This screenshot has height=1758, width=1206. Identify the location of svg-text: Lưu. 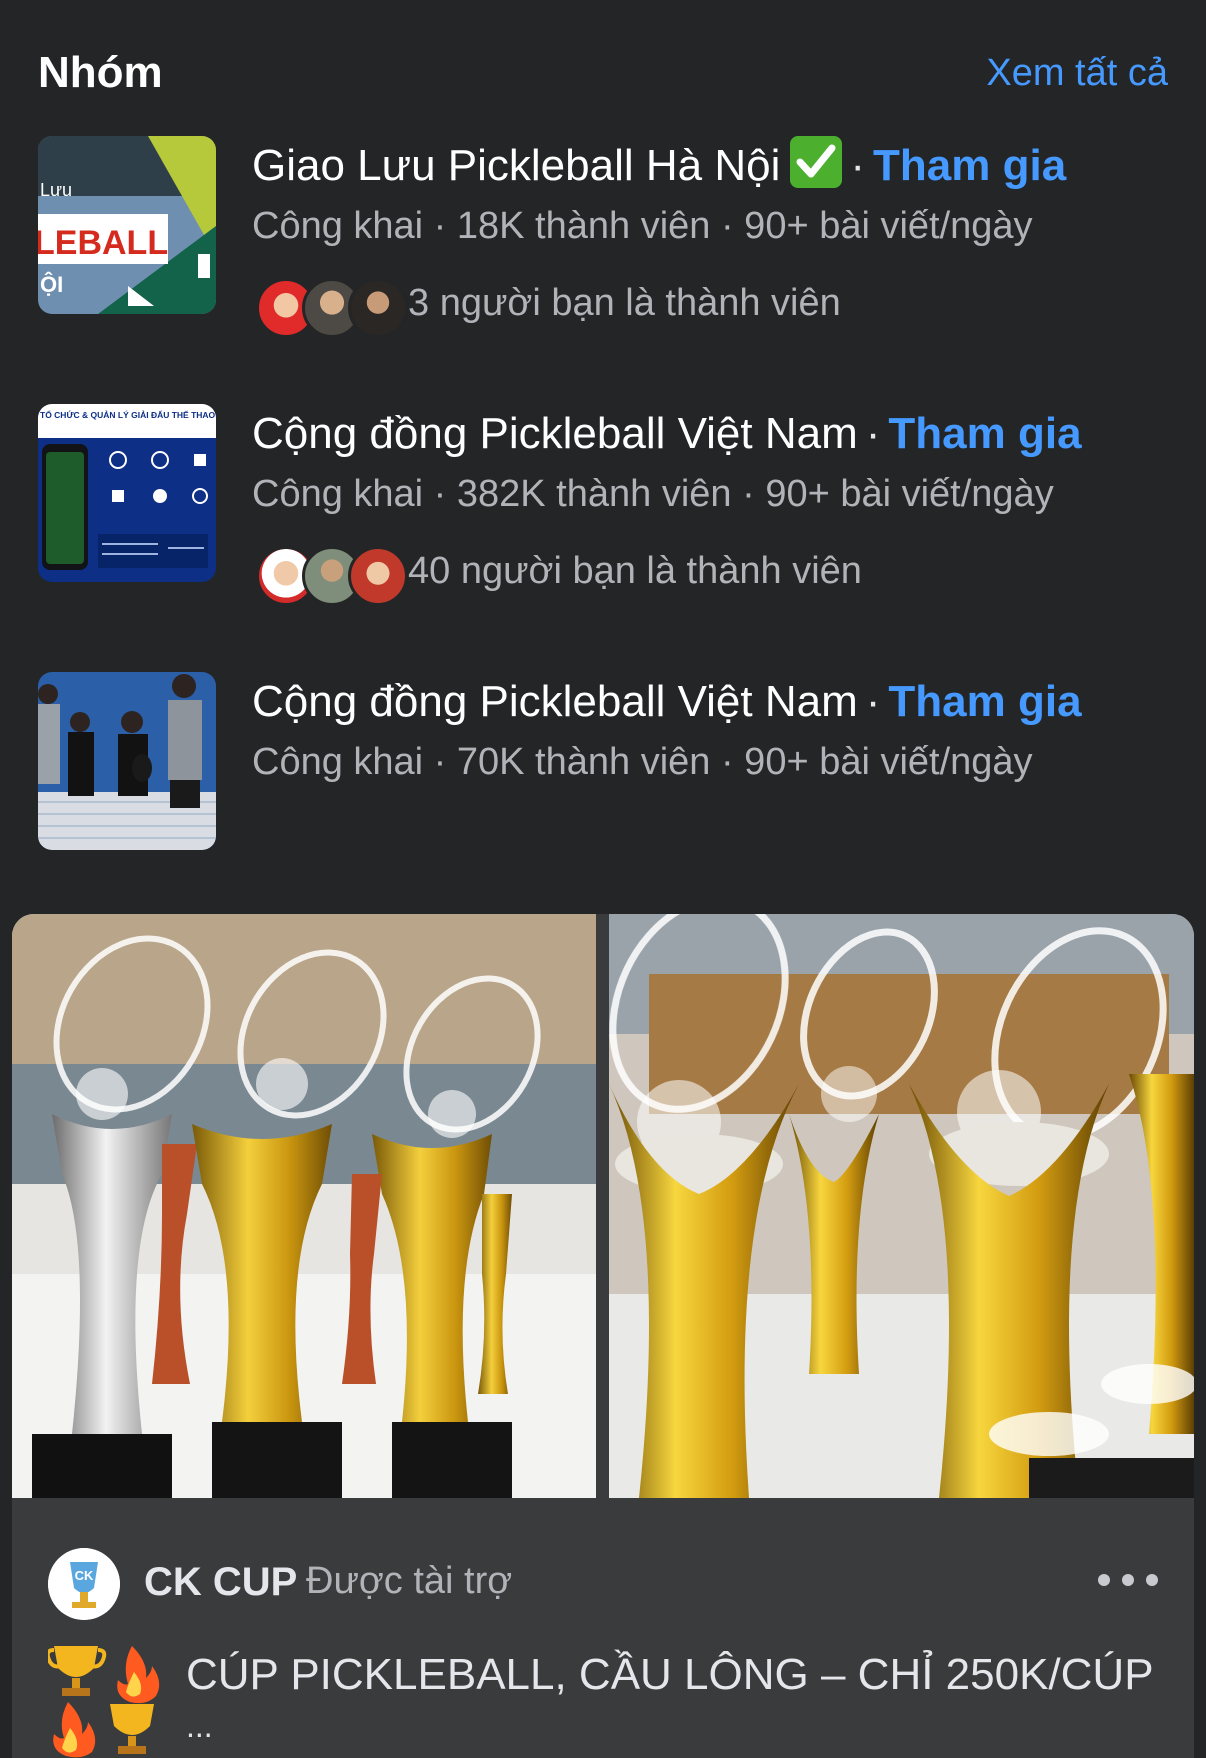
(56, 190).